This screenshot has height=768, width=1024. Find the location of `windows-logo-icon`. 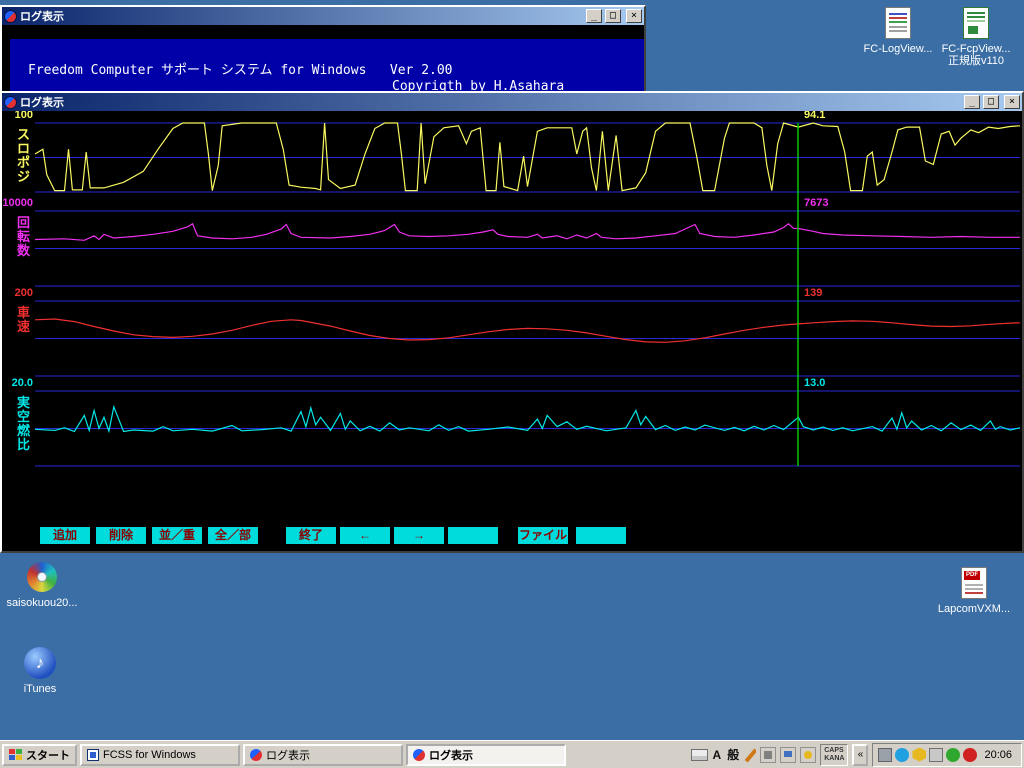

windows-logo-icon is located at coordinates (15, 754).